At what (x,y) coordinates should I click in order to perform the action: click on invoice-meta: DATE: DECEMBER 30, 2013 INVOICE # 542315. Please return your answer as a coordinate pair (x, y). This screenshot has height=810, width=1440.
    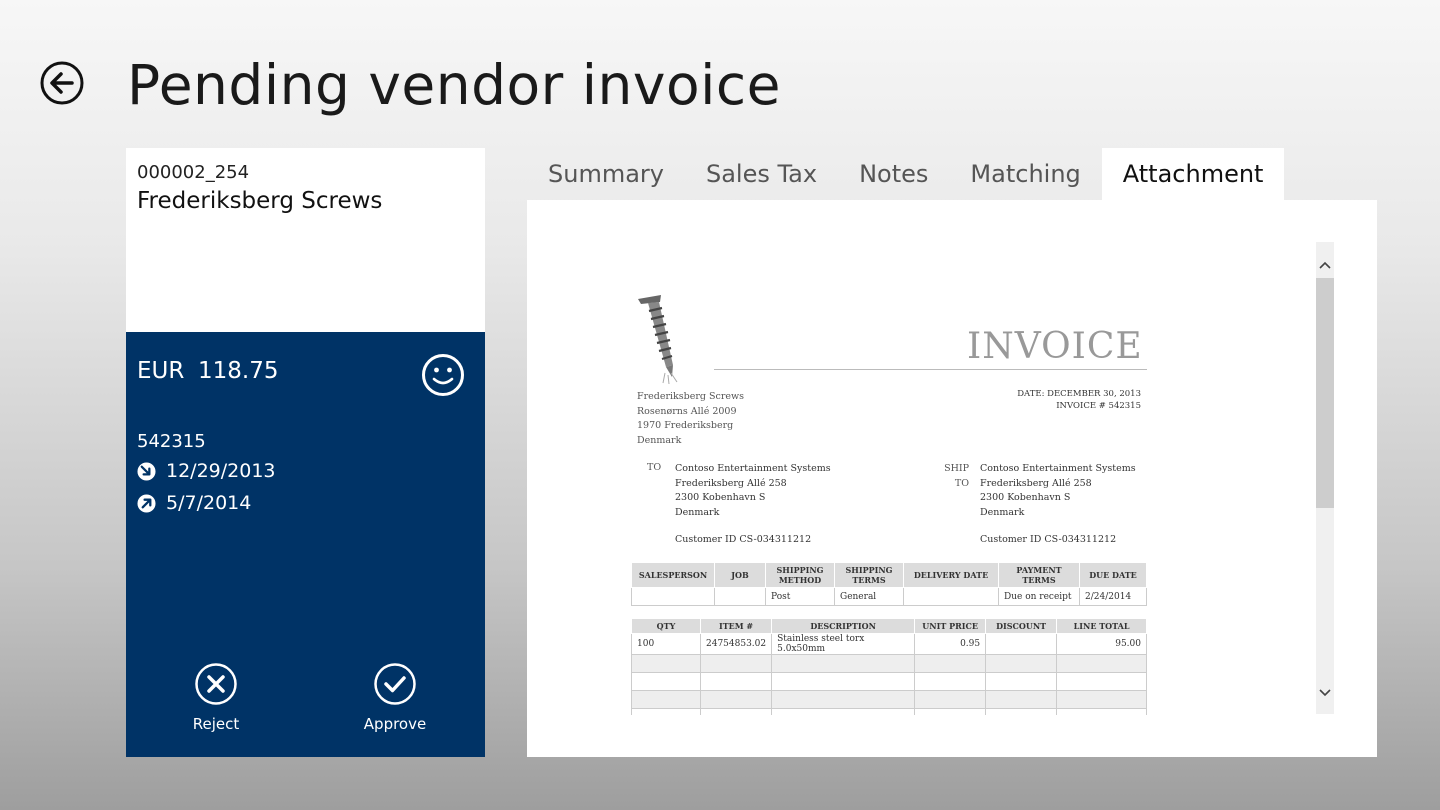
    Looking at the image, I should click on (1079, 400).